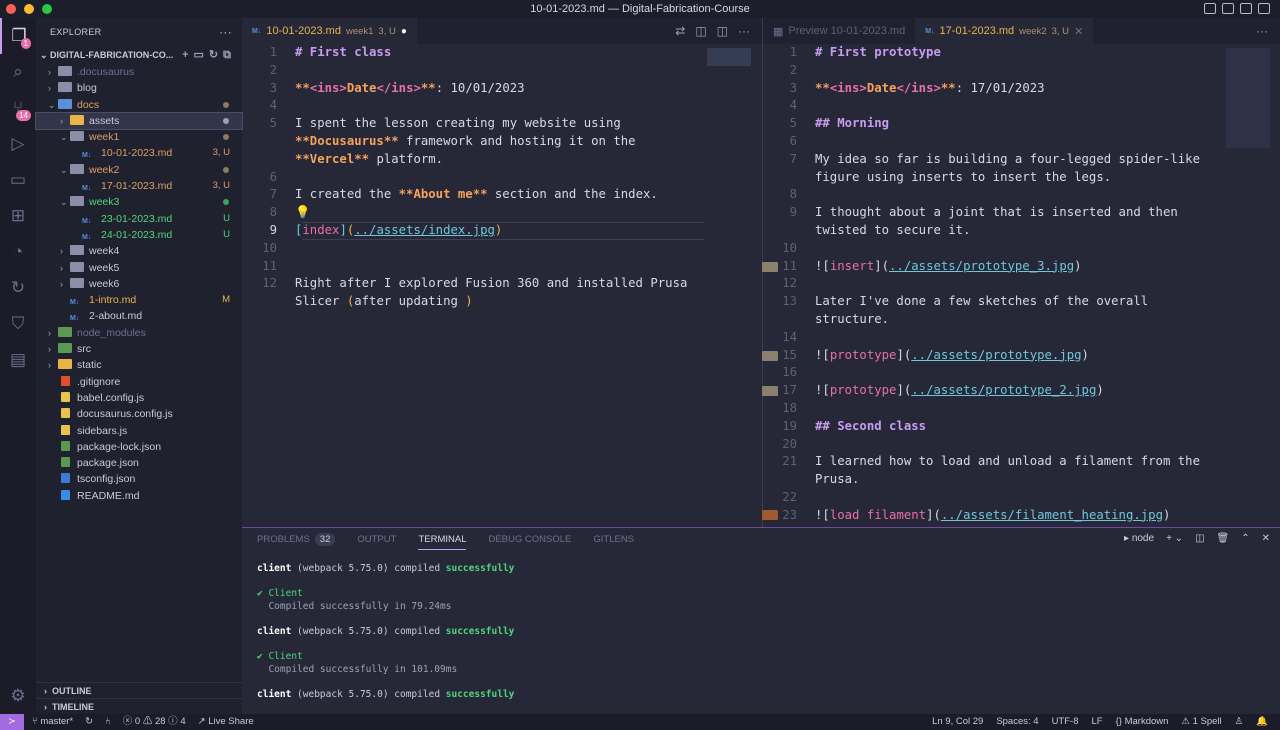 The width and height of the screenshot is (1280, 730). Describe the element at coordinates (296, 541) in the screenshot. I see `tab-problems: PROBLEMS 32` at that location.